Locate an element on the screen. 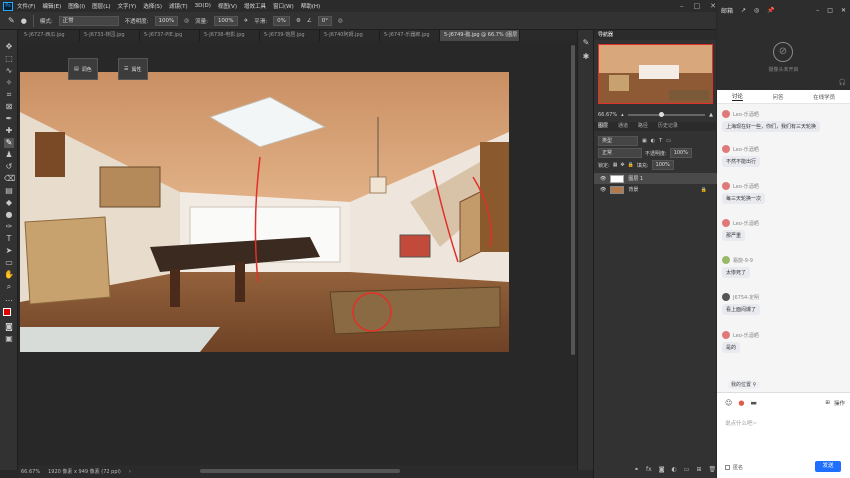 The height and width of the screenshot is (478, 850). layer-row: 👁 图层 1 is located at coordinates (655, 178).